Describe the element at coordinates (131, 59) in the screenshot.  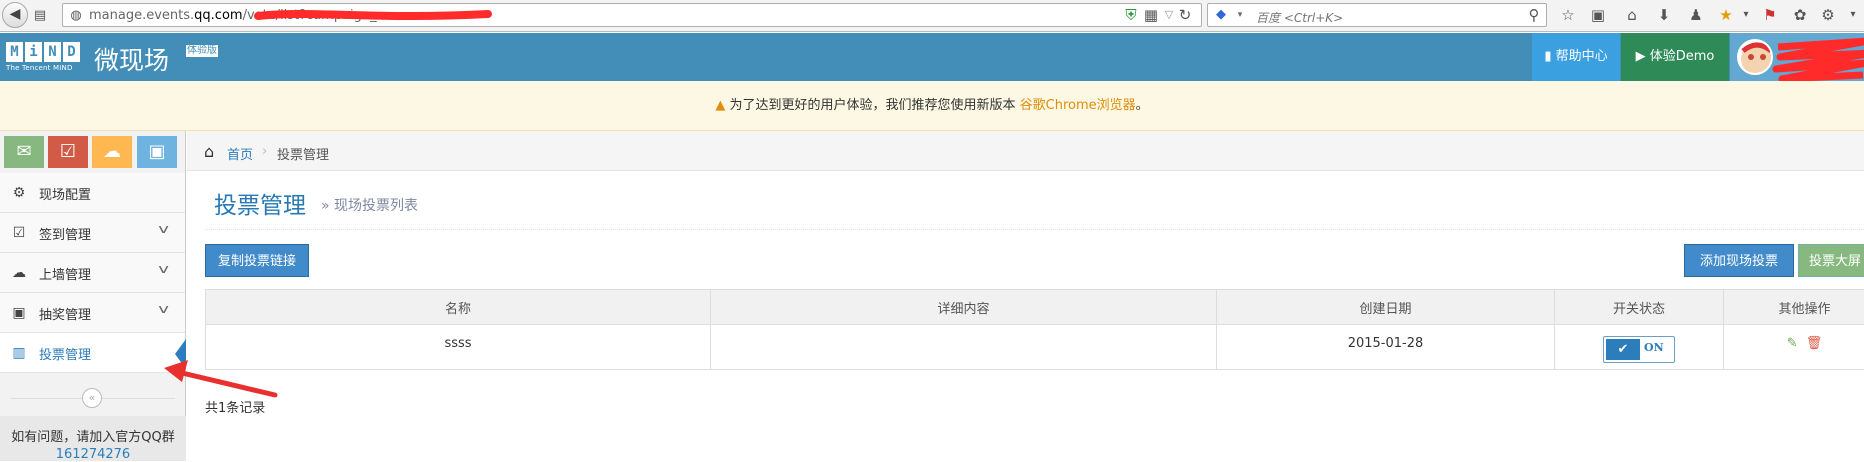
I see `brand-title: 微现场` at that location.